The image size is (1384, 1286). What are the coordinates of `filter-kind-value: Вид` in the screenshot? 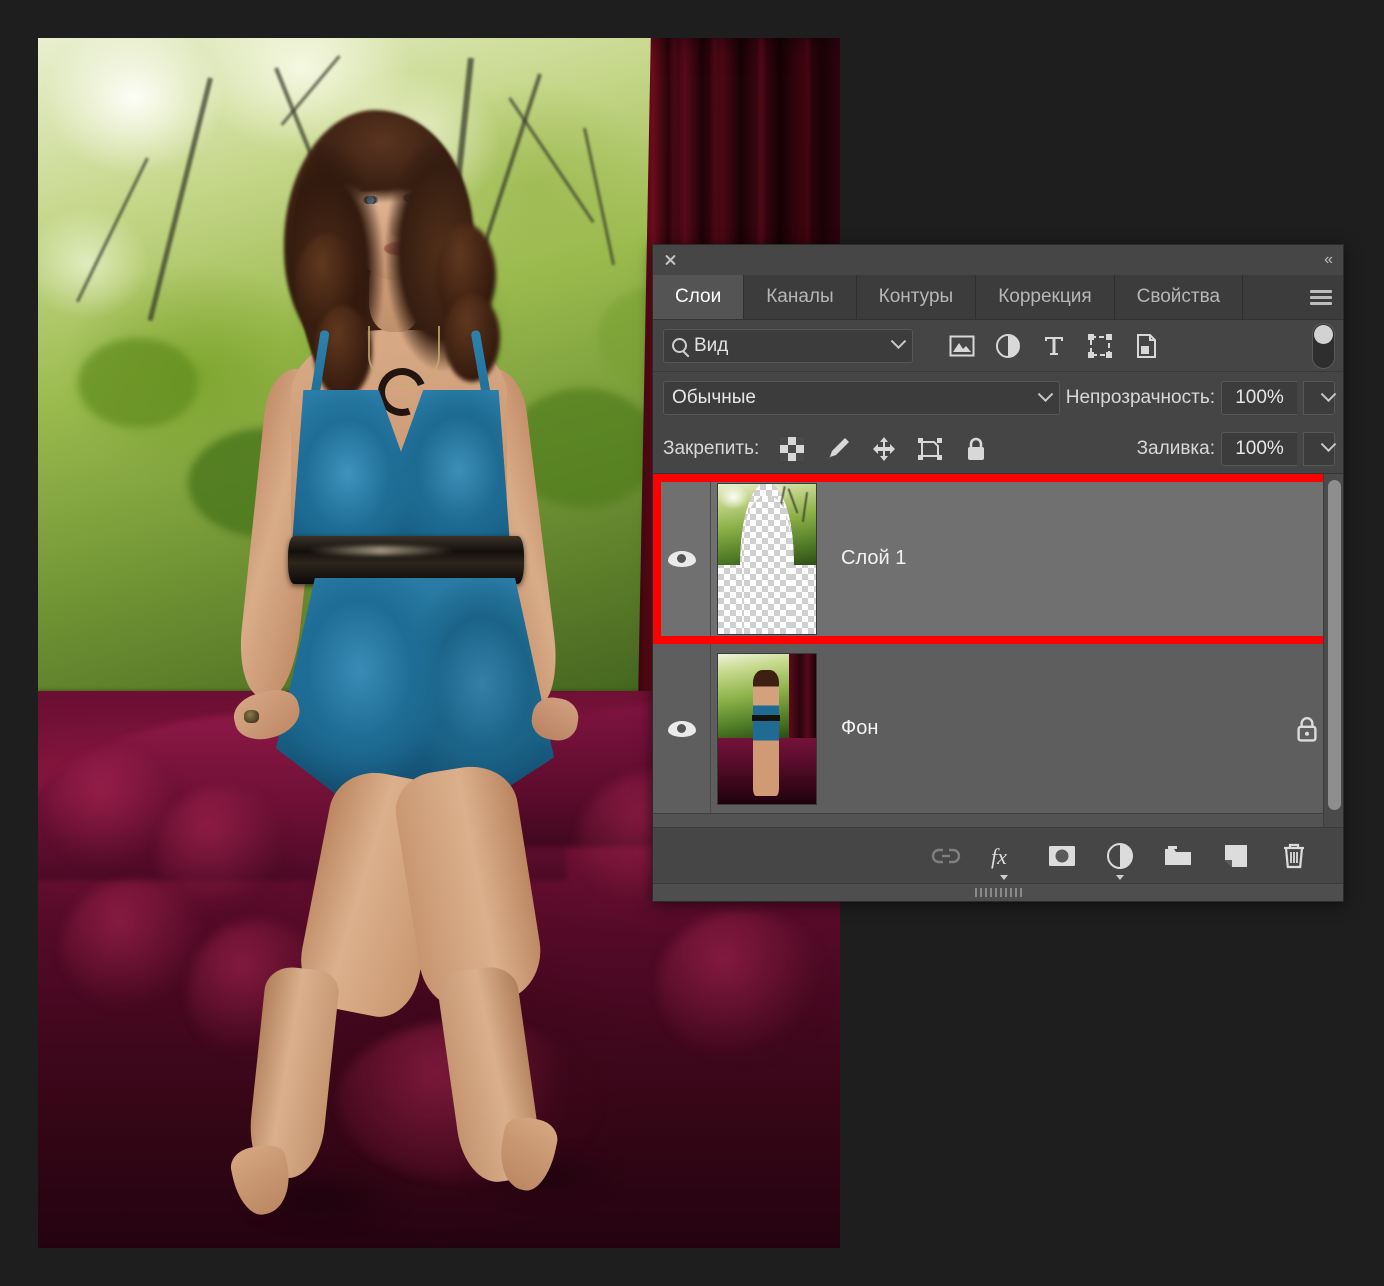 It's located at (711, 345).